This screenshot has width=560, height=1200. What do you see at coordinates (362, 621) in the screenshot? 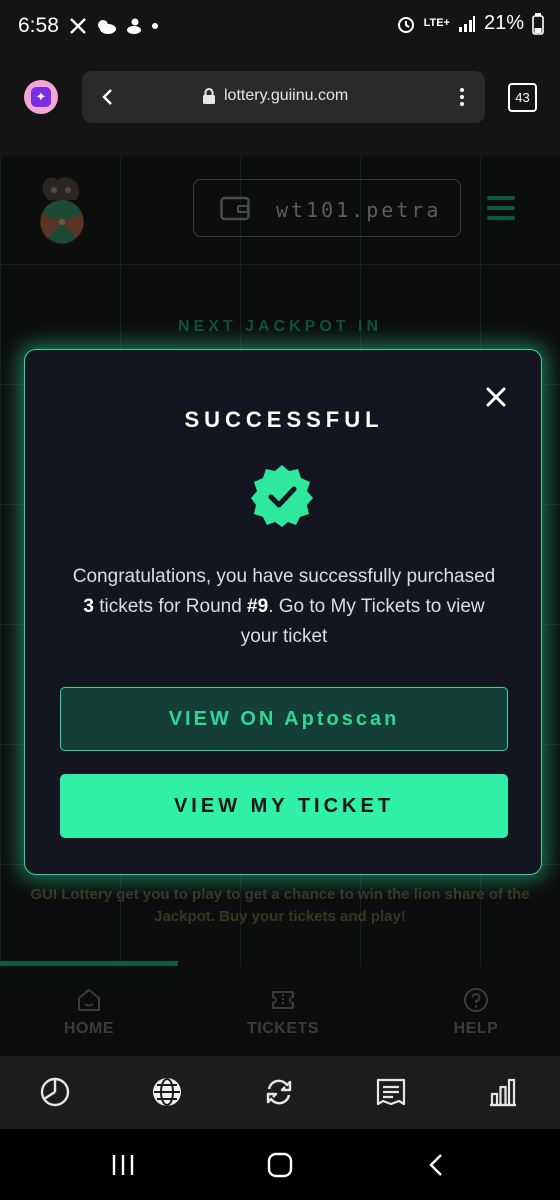
I see `message-part-3: . Go to My Tickets to view your ticket` at bounding box center [362, 621].